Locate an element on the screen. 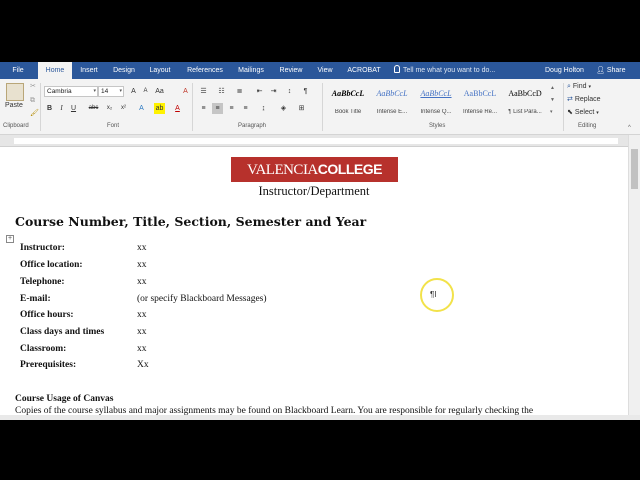 This screenshot has width=640, height=480. style-sample: AaBbCcD is located at coordinates (525, 93).